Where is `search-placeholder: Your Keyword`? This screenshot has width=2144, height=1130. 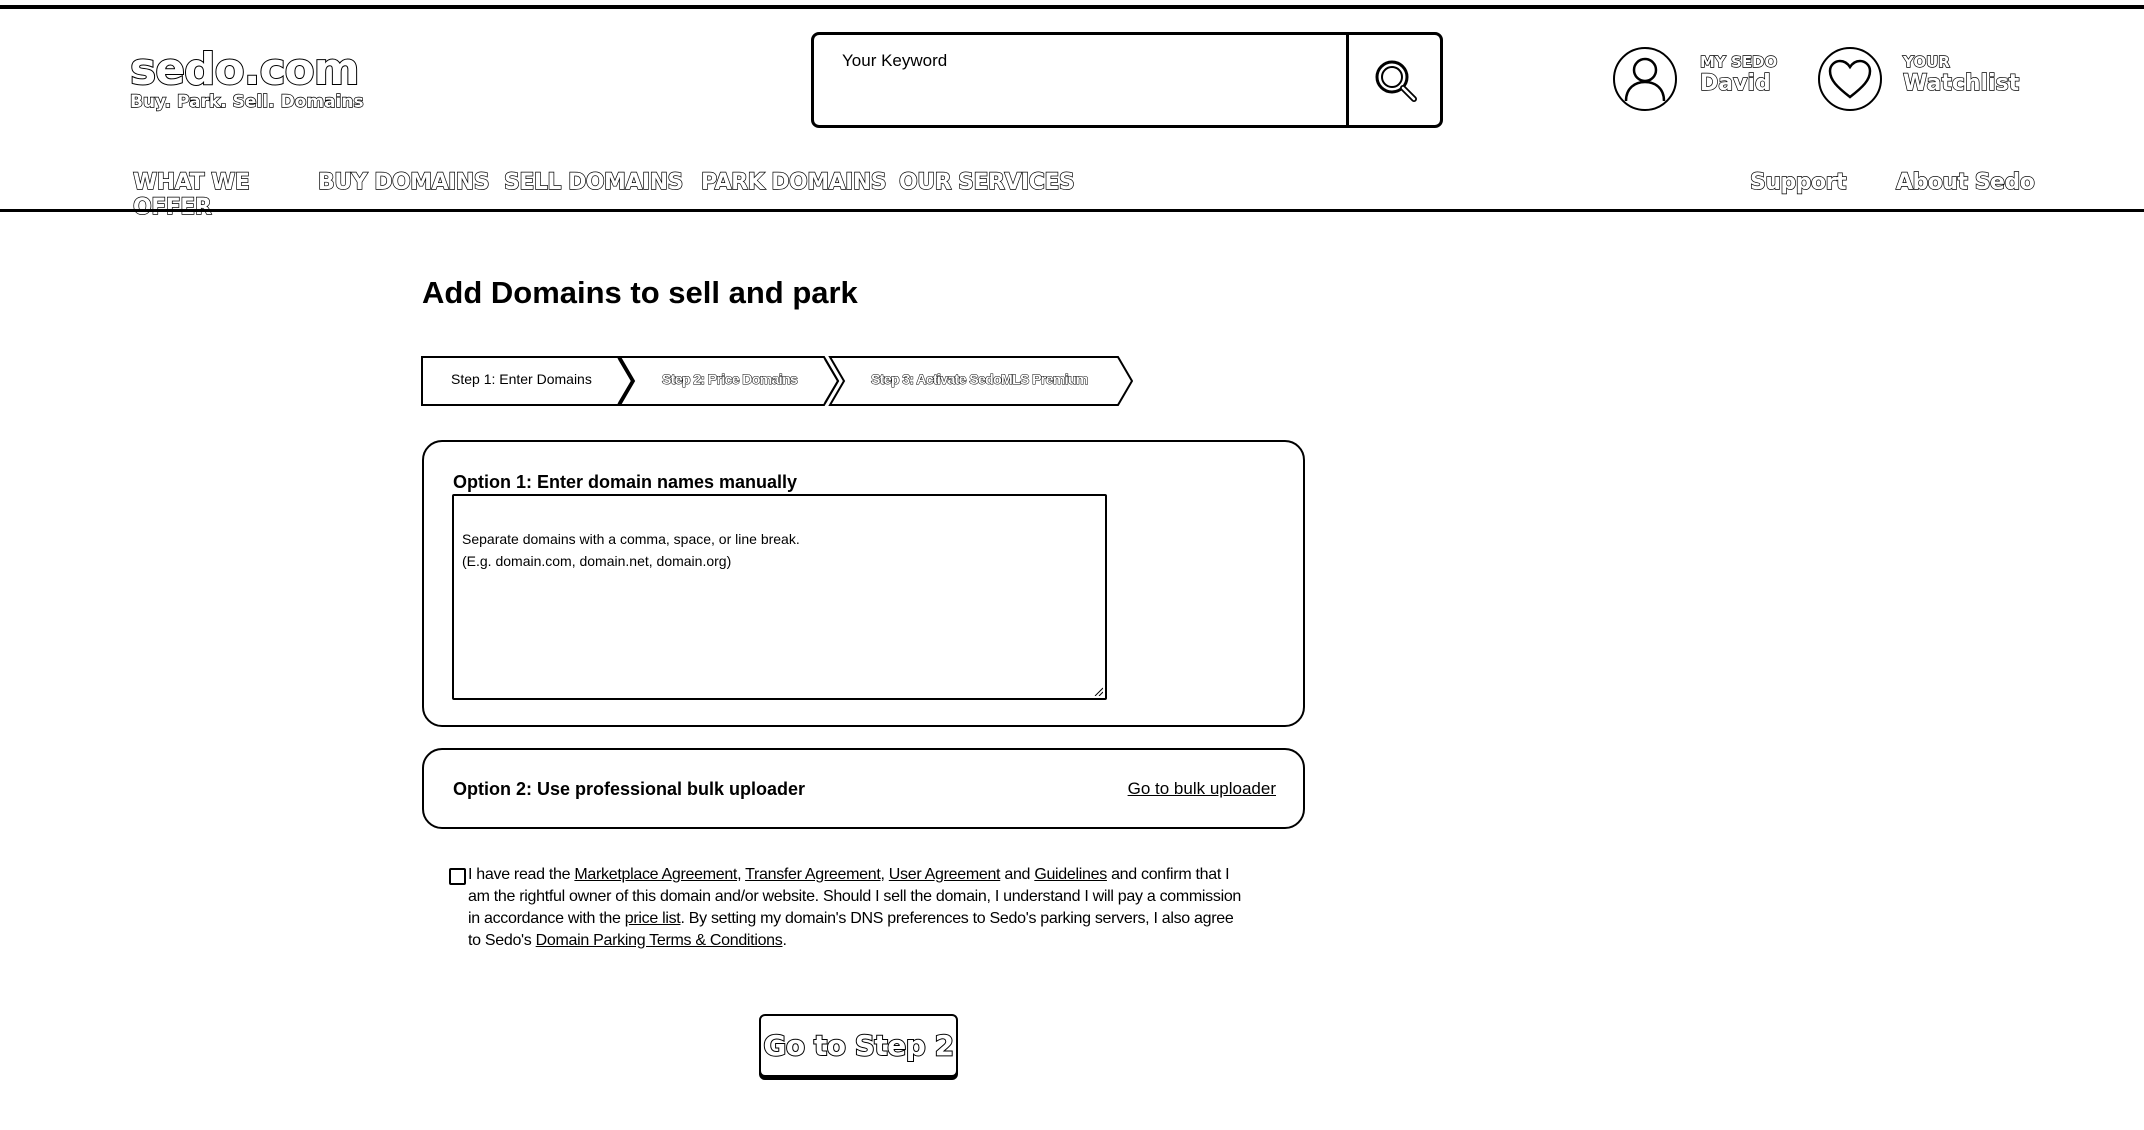 search-placeholder: Your Keyword is located at coordinates (895, 60).